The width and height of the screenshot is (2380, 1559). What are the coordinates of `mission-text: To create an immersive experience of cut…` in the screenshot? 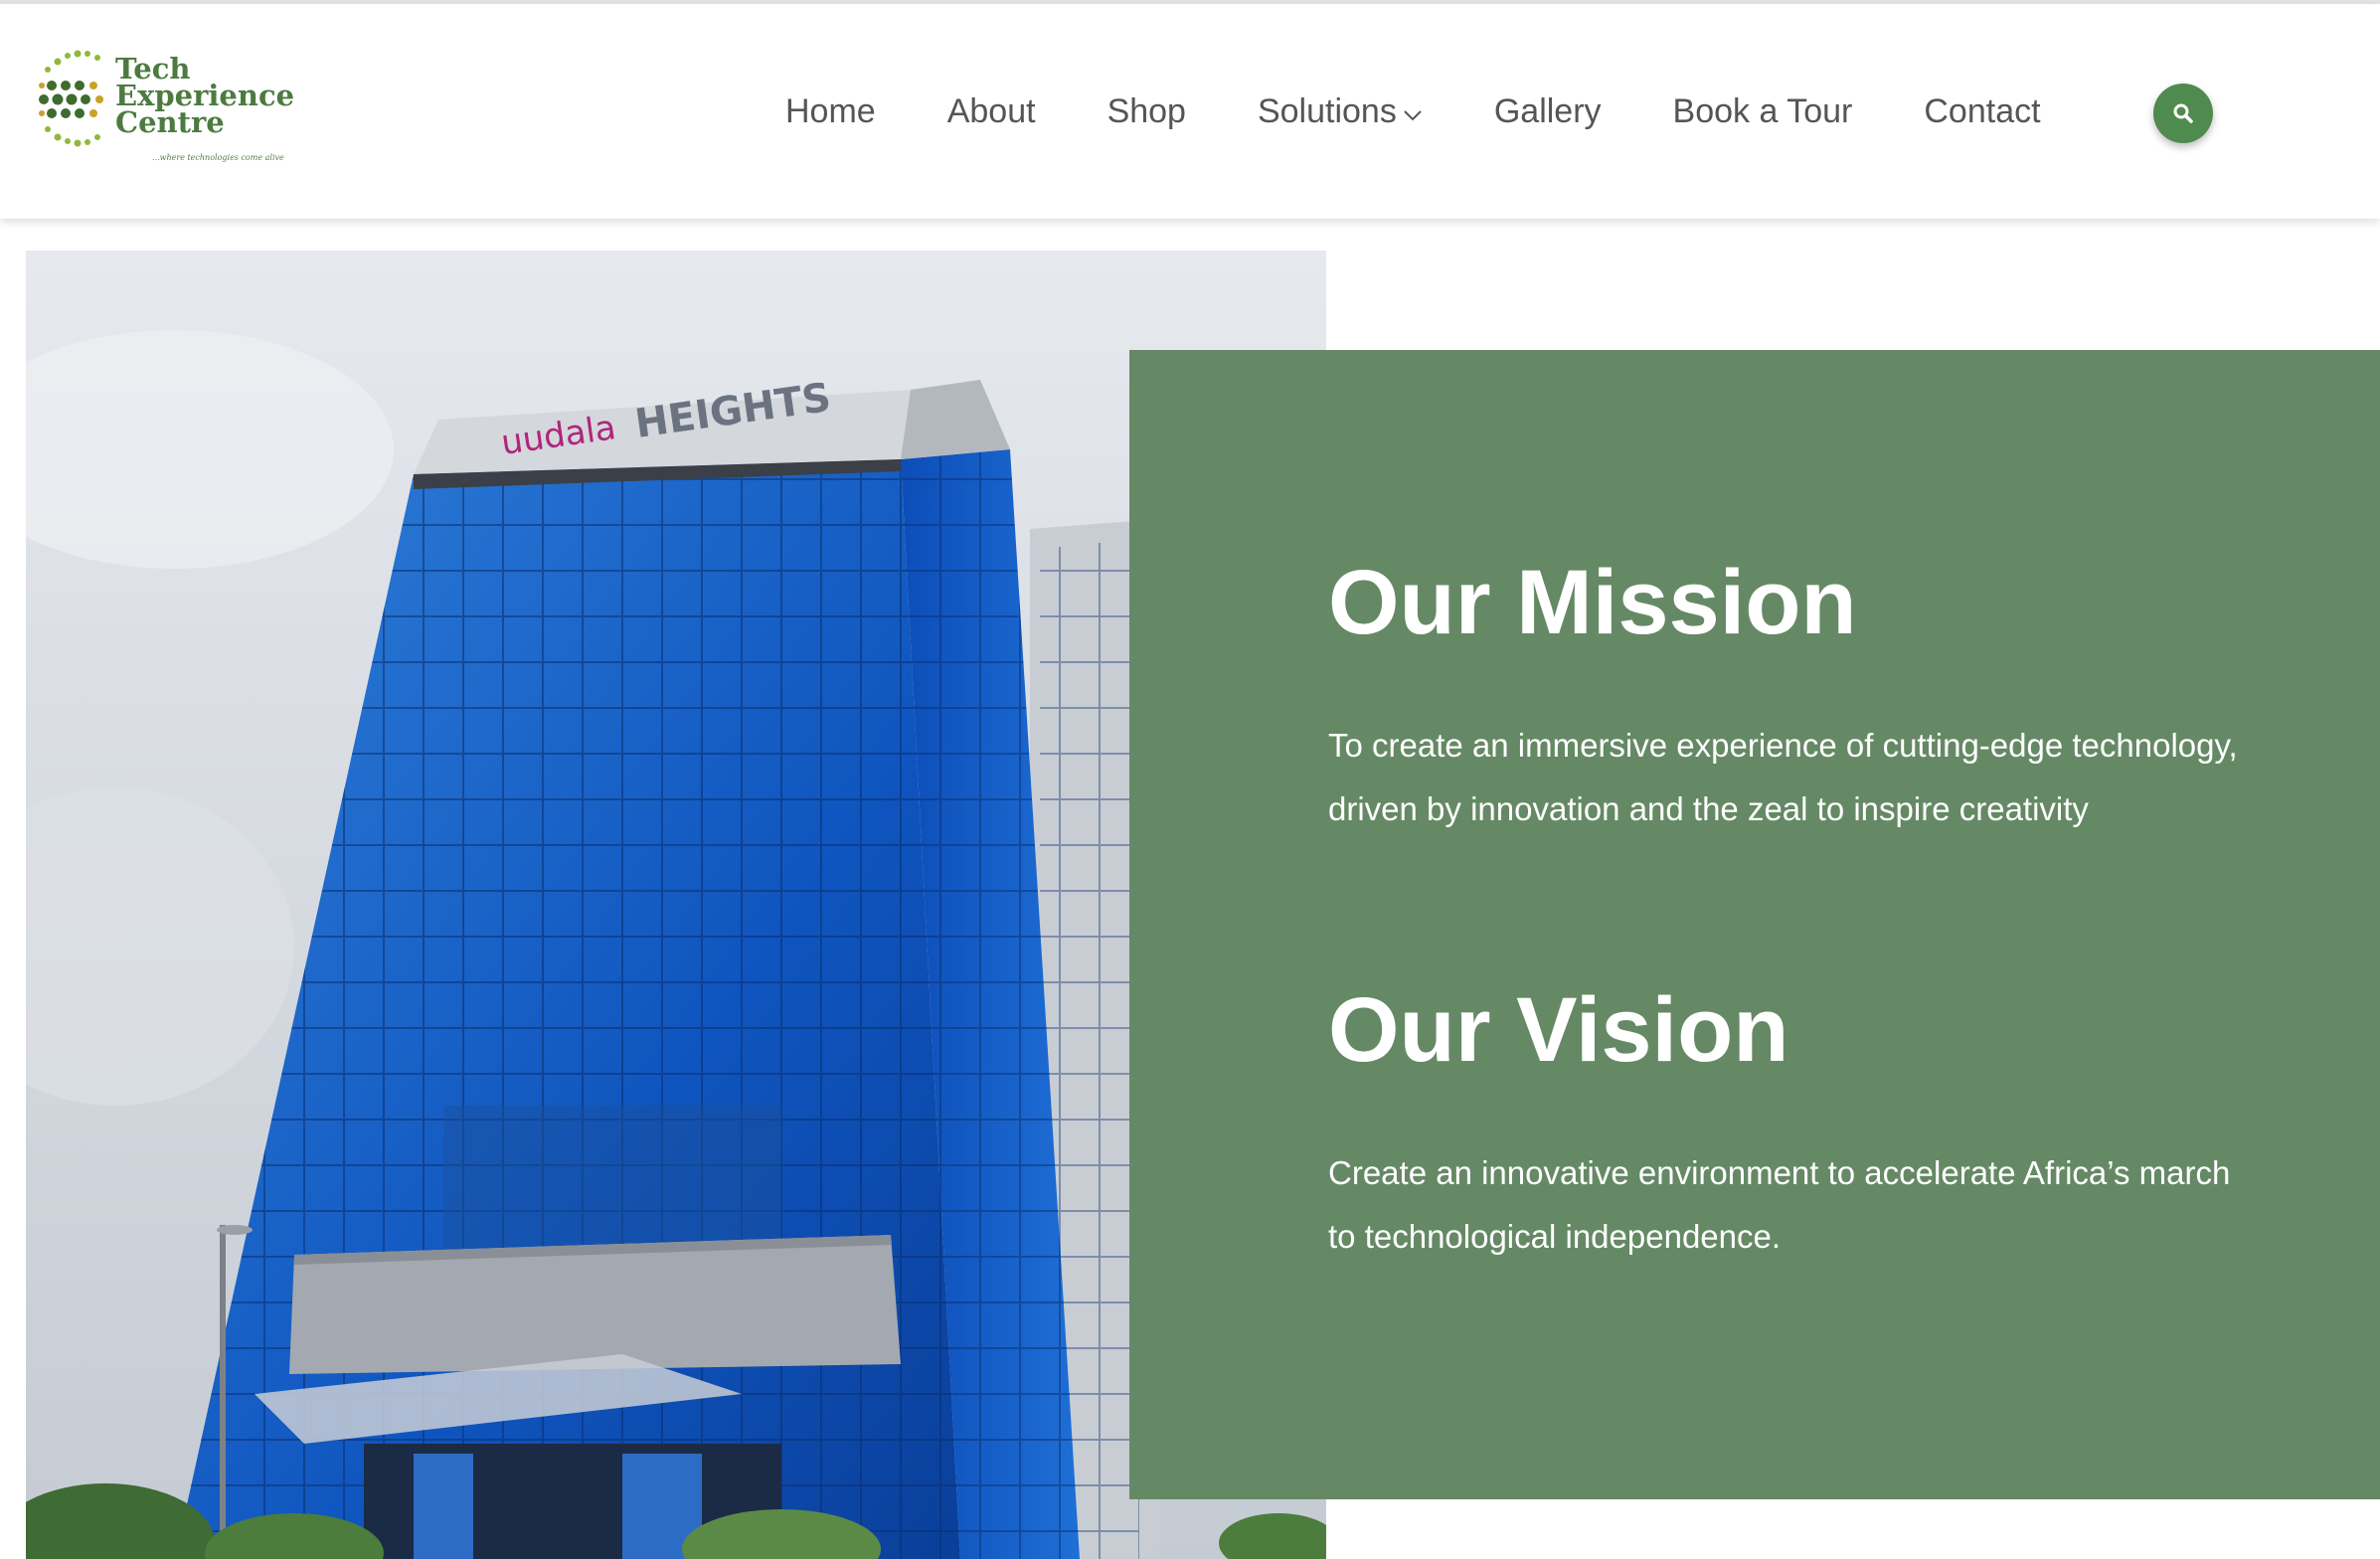 It's located at (1783, 777).